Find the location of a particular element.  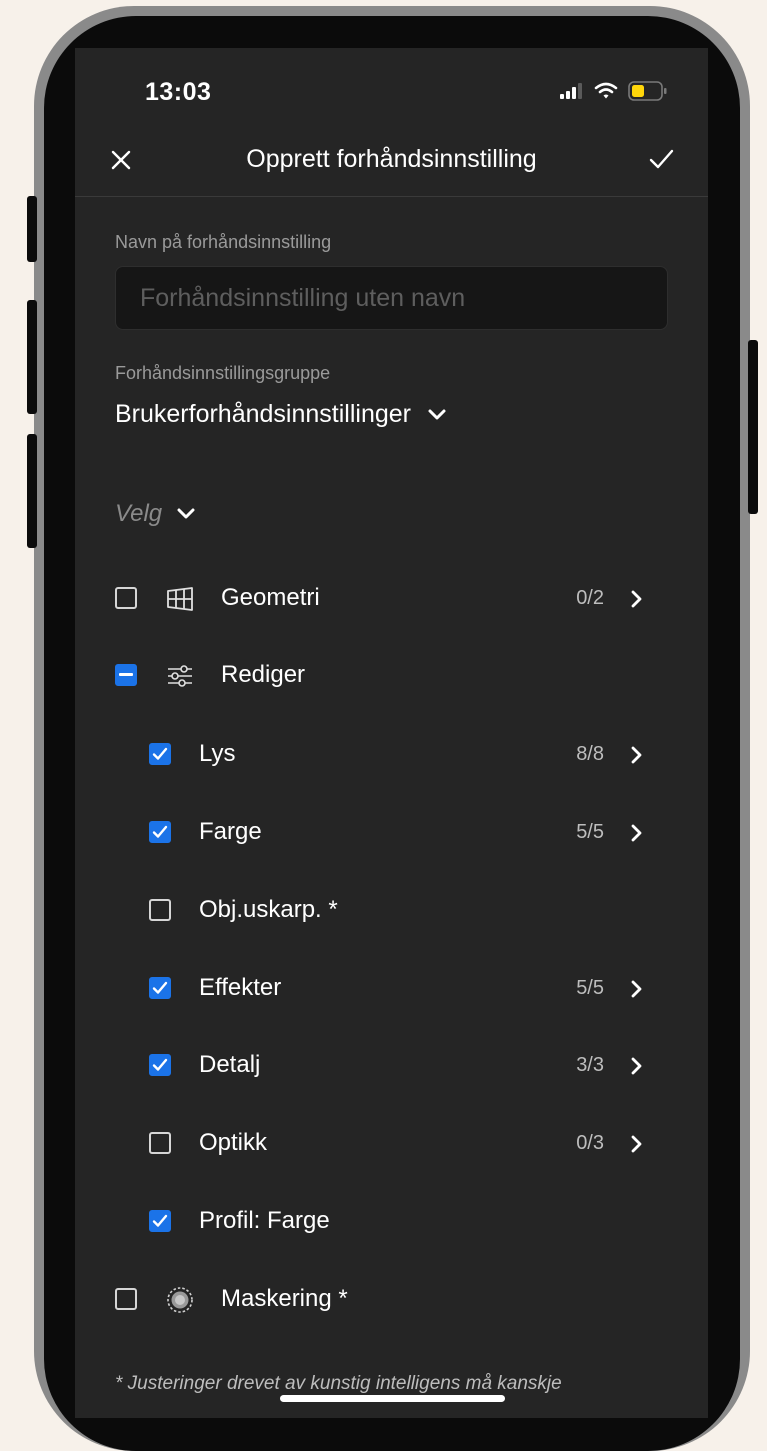

setting-row-obj-uskarp: Obj.uskarp. * is located at coordinates (391, 912).